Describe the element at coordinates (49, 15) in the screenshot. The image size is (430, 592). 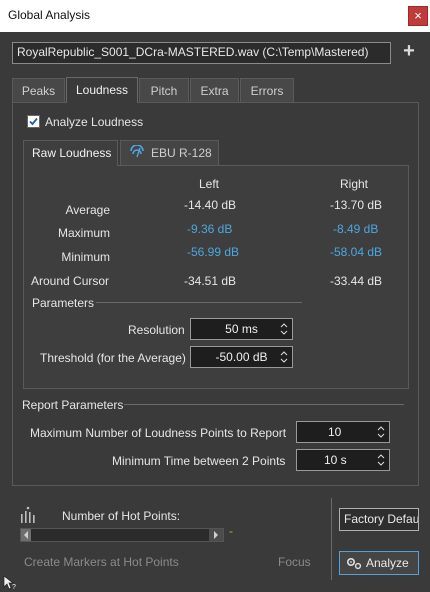
I see `window-title: Global Analysis` at that location.